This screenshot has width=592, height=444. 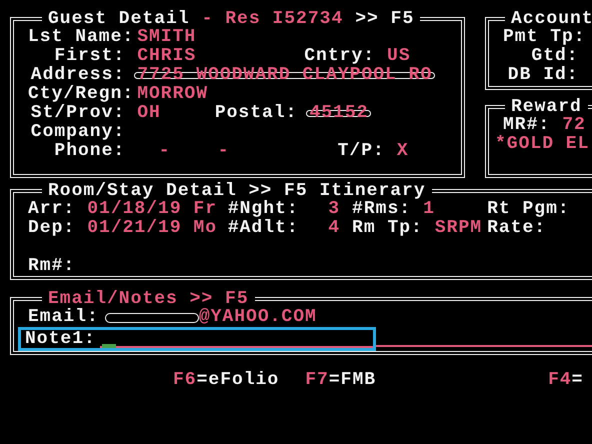 I want to click on field-label: #Adlt:, so click(x=263, y=228).